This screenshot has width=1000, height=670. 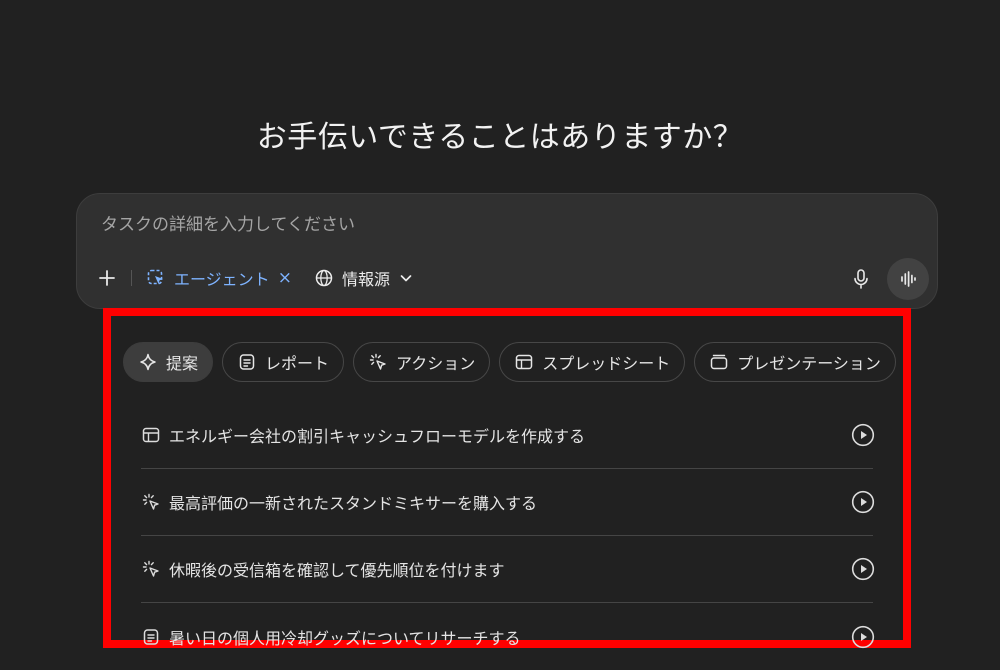 I want to click on chevron-down-icon, so click(x=406, y=278).